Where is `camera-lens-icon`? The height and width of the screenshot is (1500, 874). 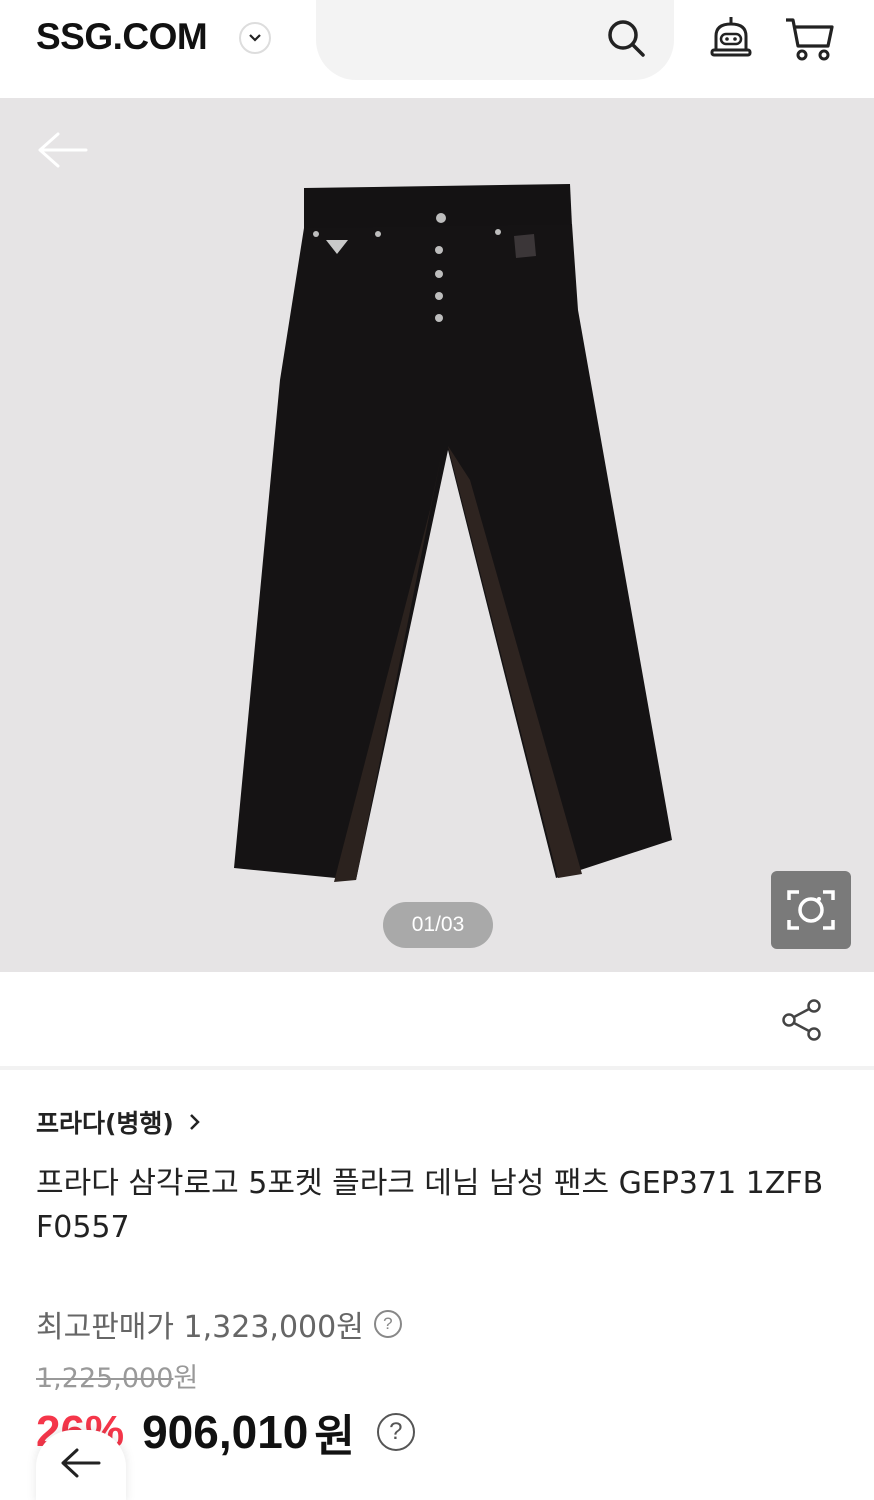 camera-lens-icon is located at coordinates (811, 910).